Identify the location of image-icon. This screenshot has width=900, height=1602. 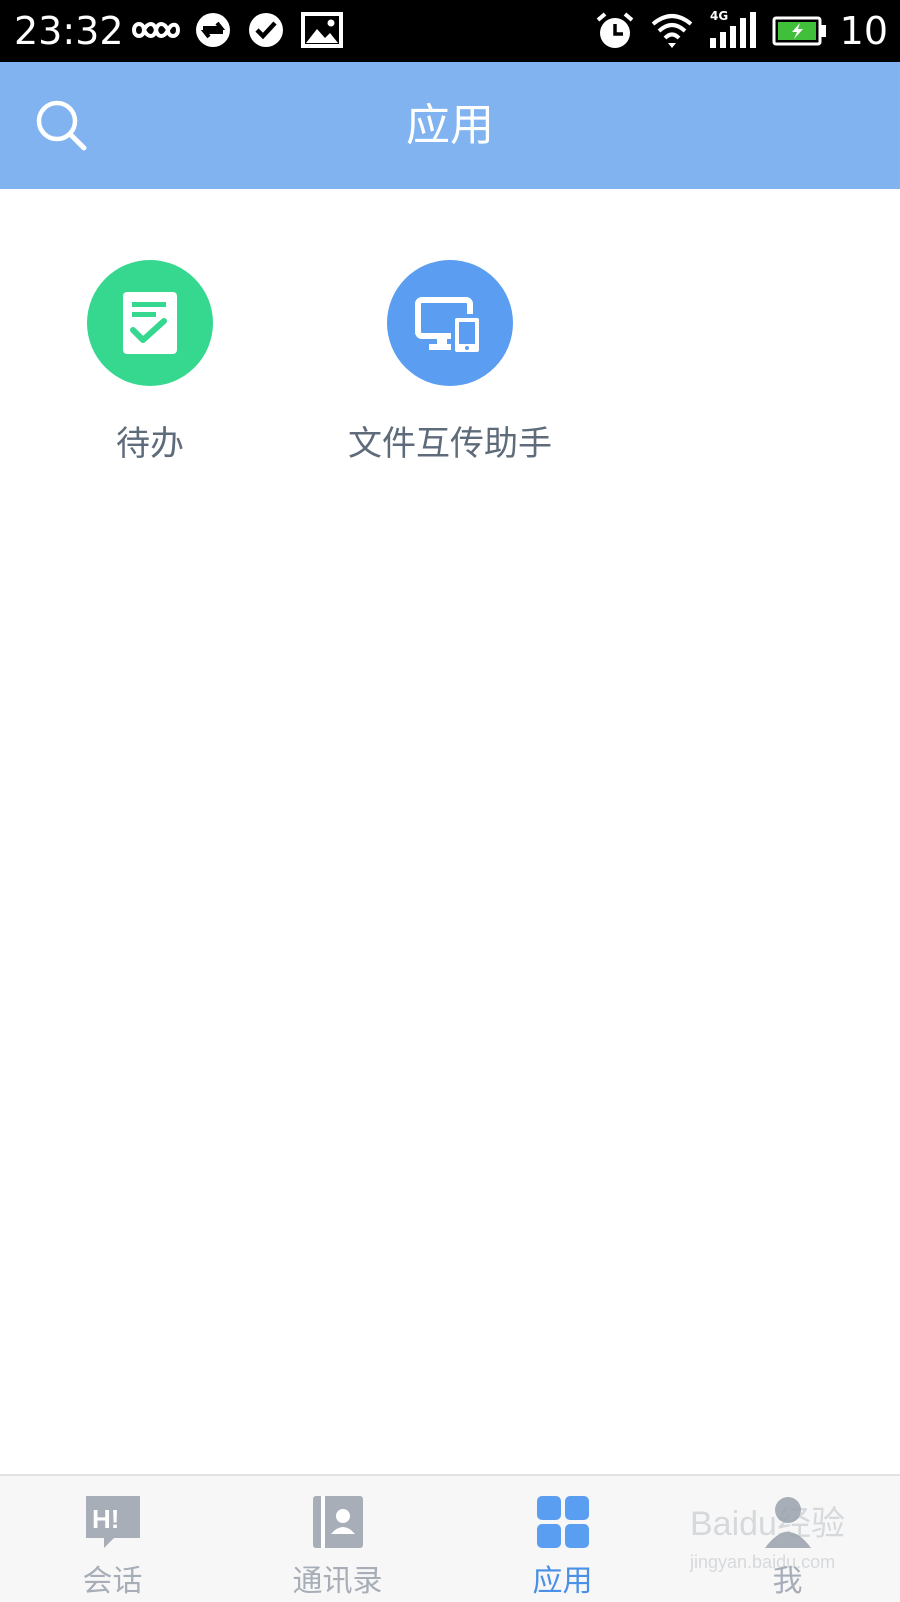
(322, 30).